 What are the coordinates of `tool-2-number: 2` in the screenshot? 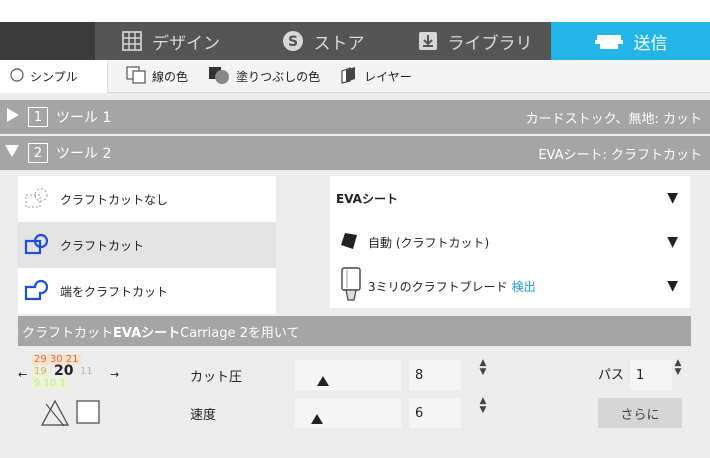 It's located at (38, 153).